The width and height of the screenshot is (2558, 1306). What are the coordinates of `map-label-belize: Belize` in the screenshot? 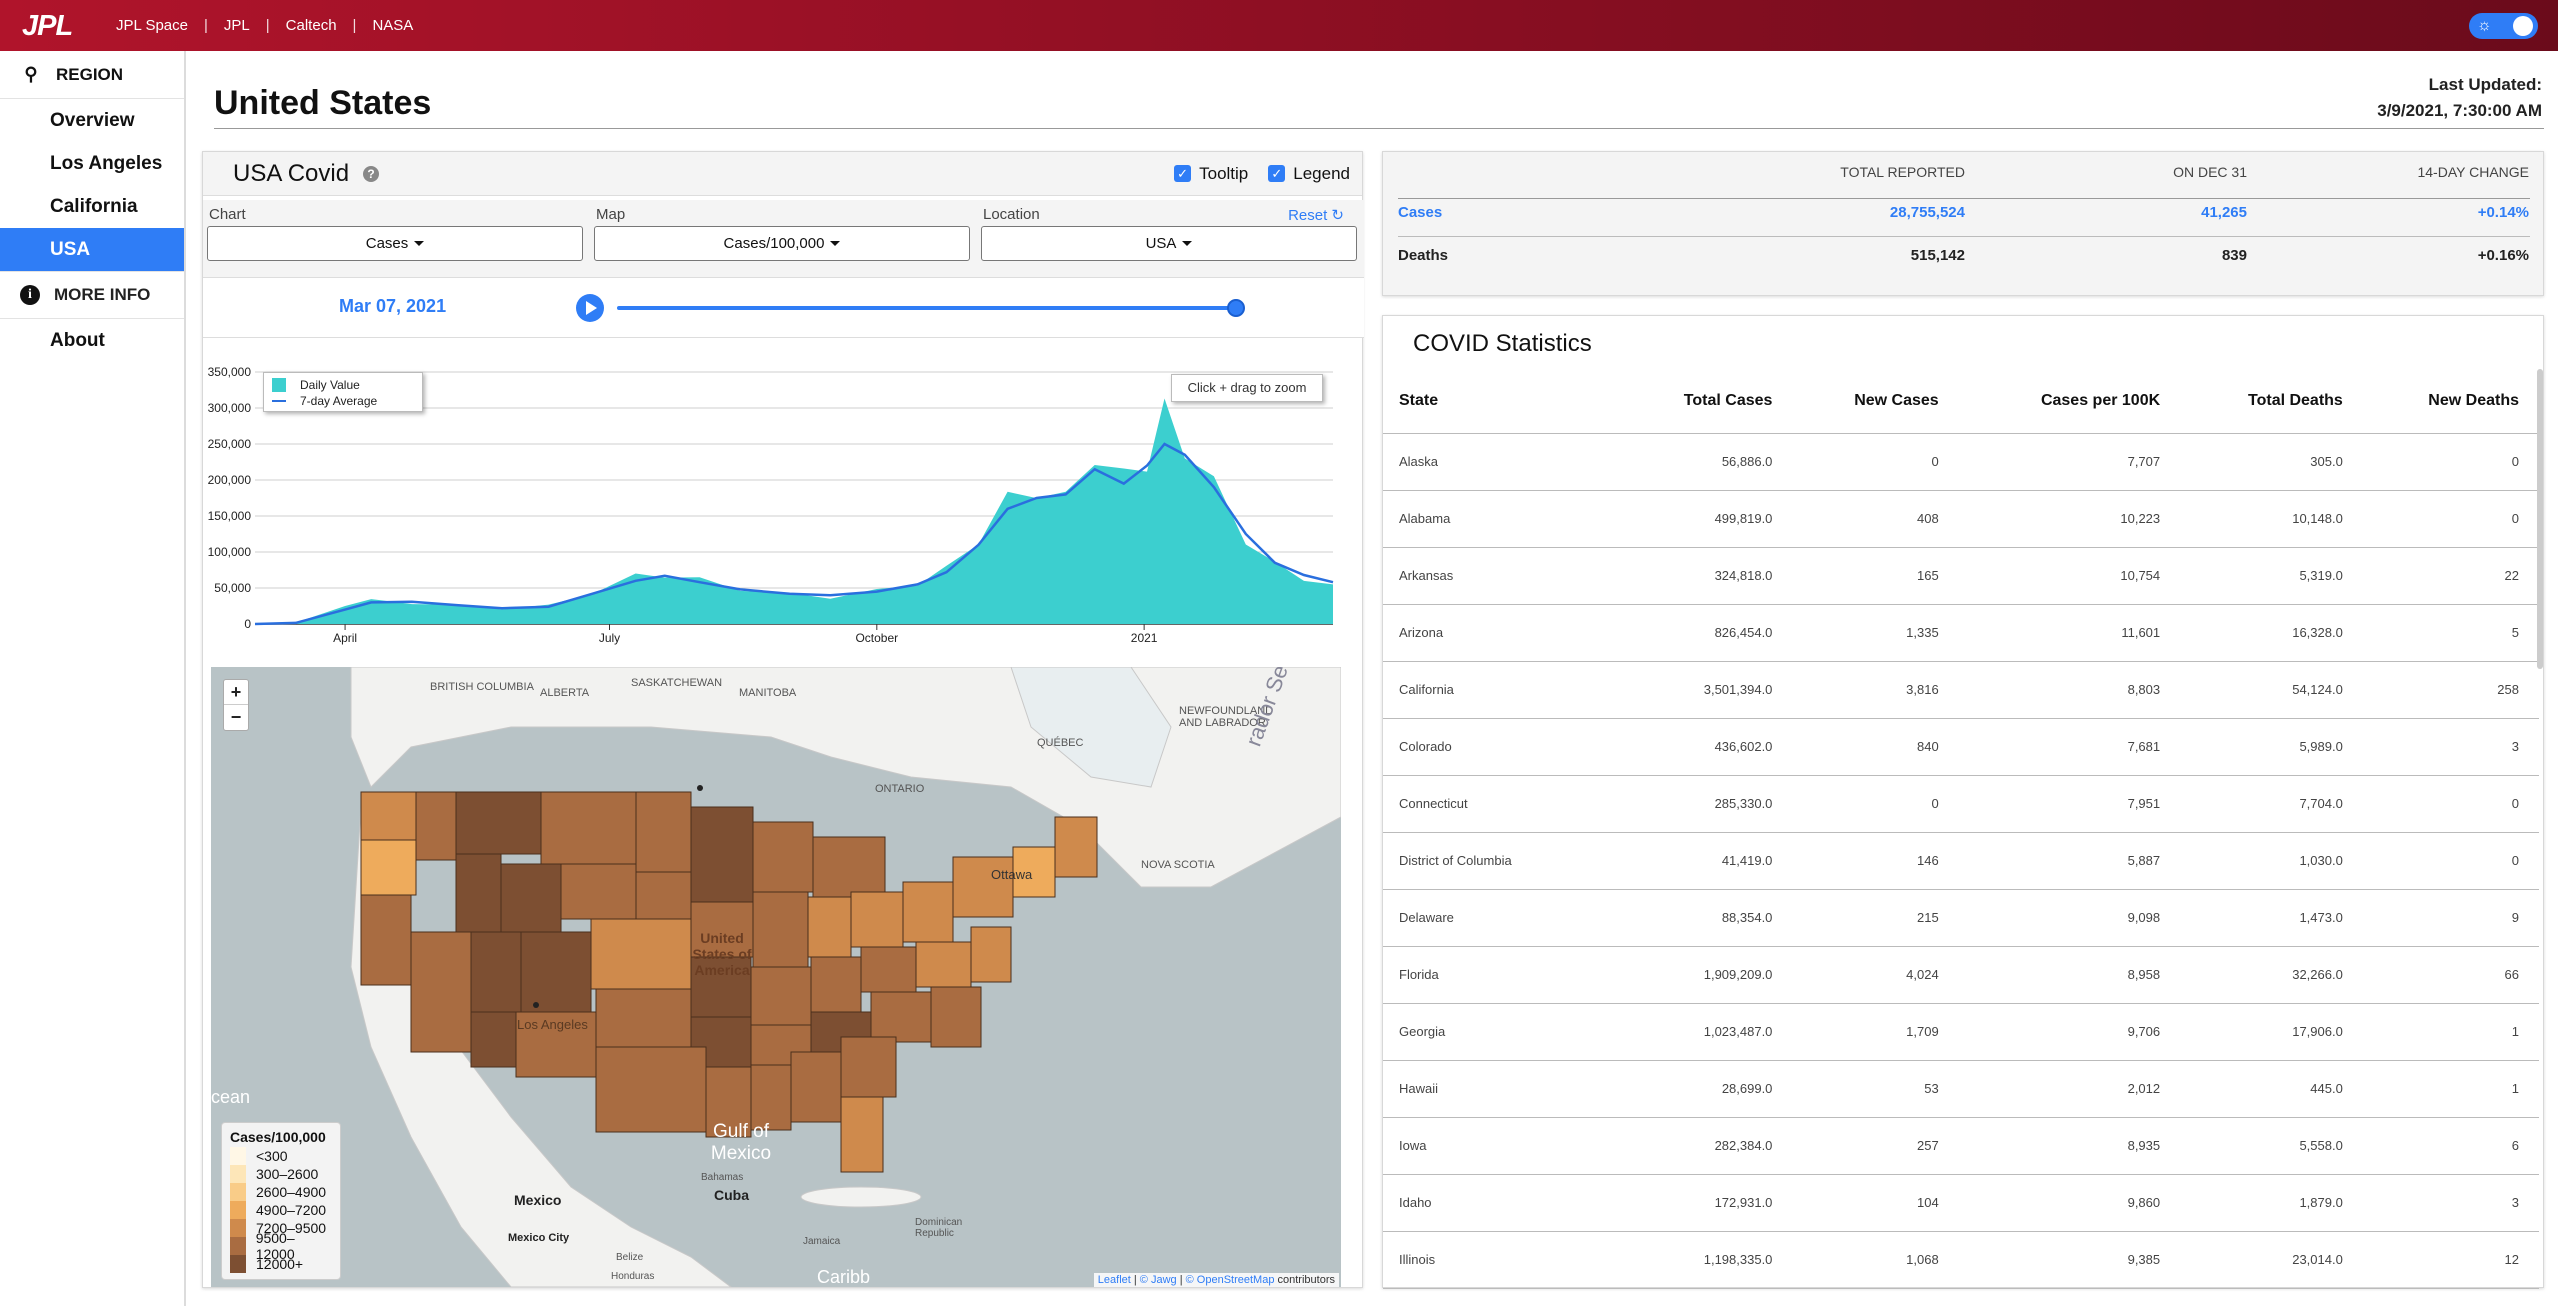 It's located at (630, 1257).